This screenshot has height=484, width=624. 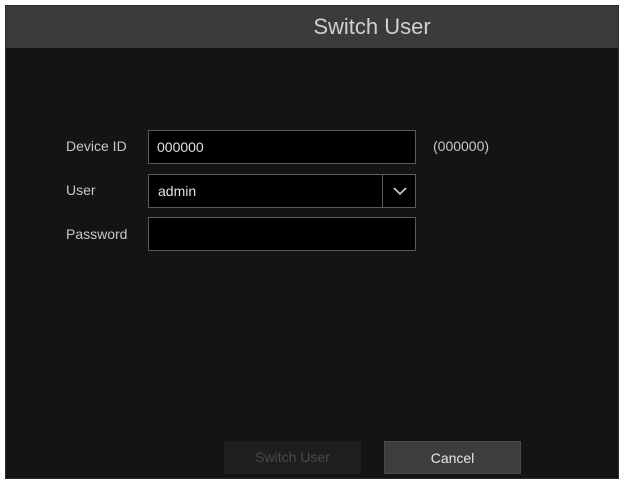 What do you see at coordinates (282, 147) in the screenshot?
I see `device-id-input` at bounding box center [282, 147].